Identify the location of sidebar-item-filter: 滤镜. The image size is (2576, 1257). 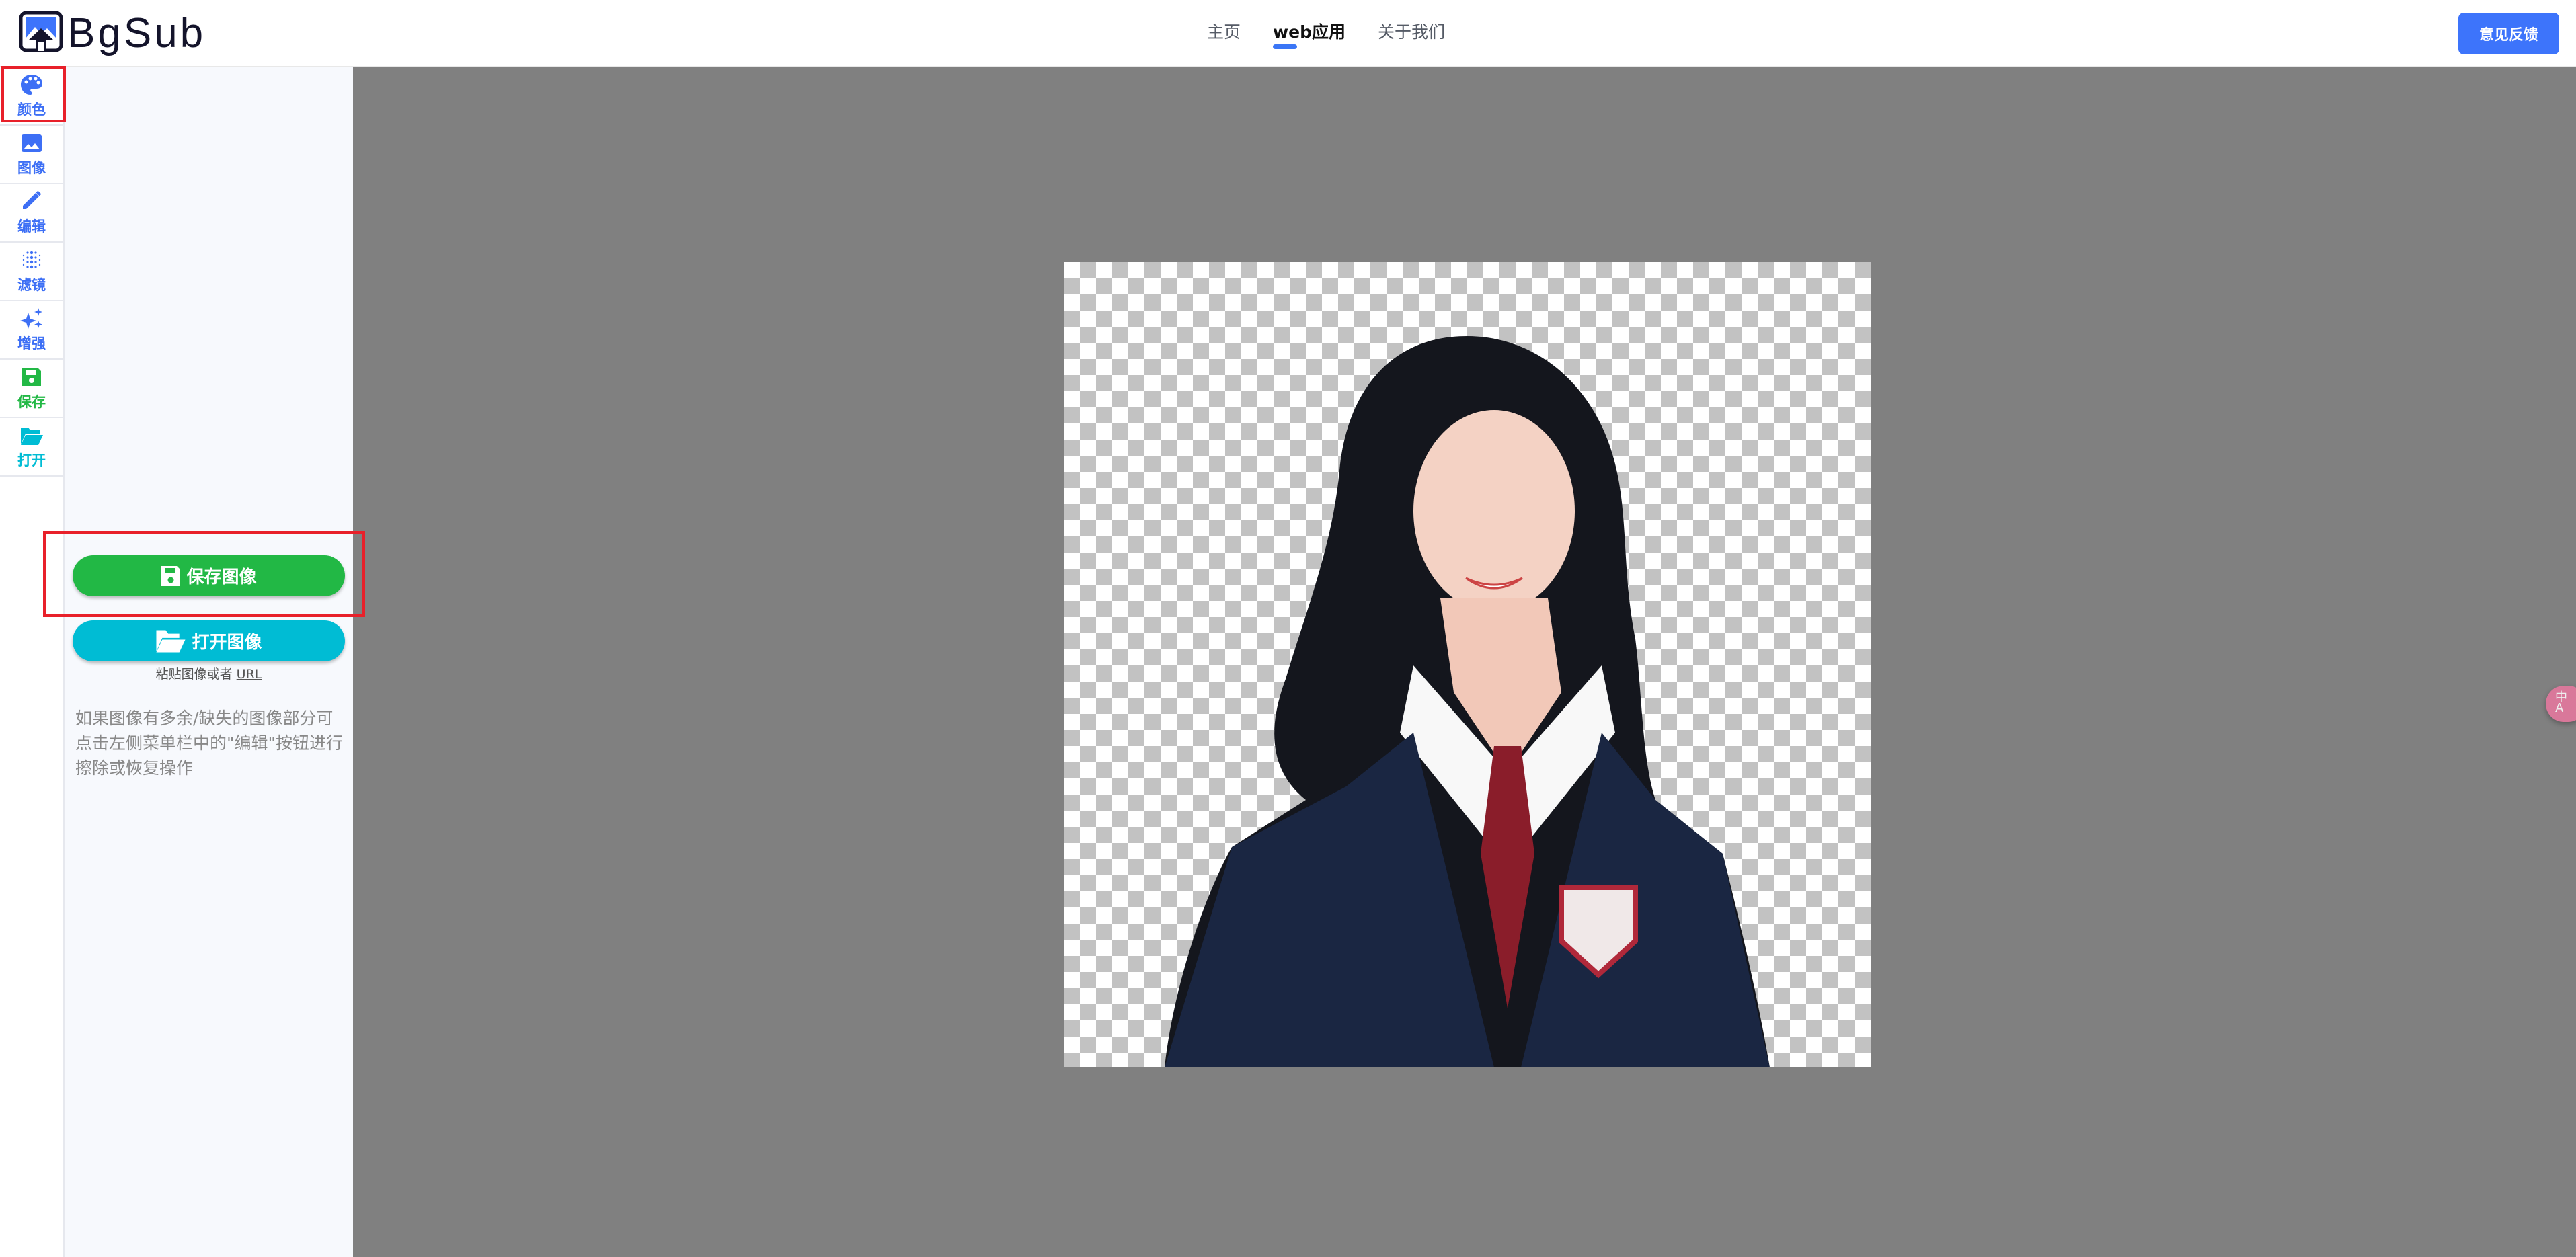
(32, 272).